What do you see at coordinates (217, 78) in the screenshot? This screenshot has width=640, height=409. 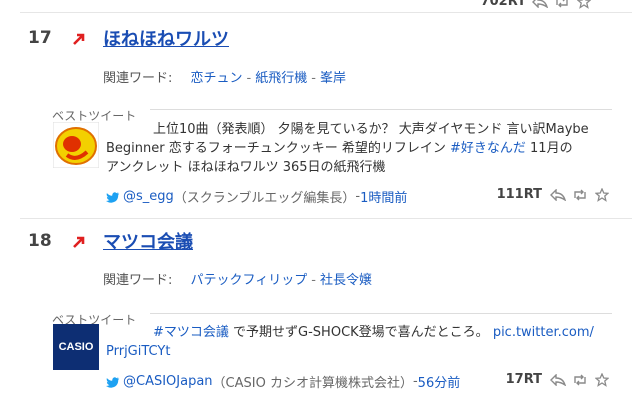 I see `keyword-link: 恋チュン` at bounding box center [217, 78].